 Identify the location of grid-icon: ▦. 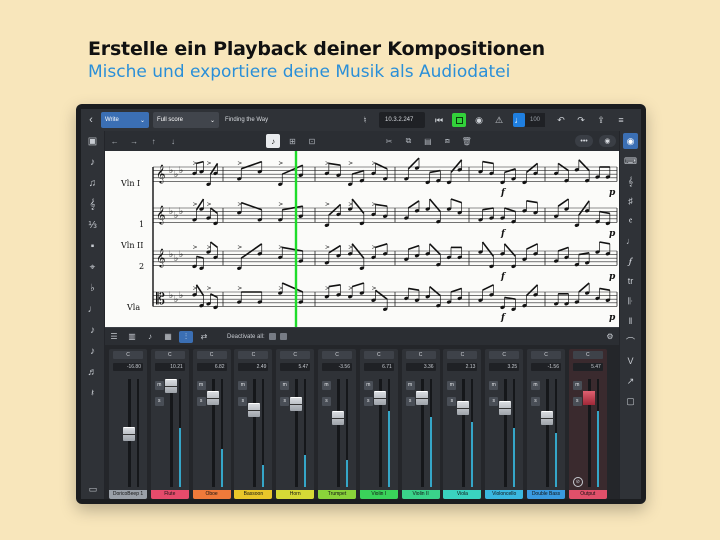
(168, 337).